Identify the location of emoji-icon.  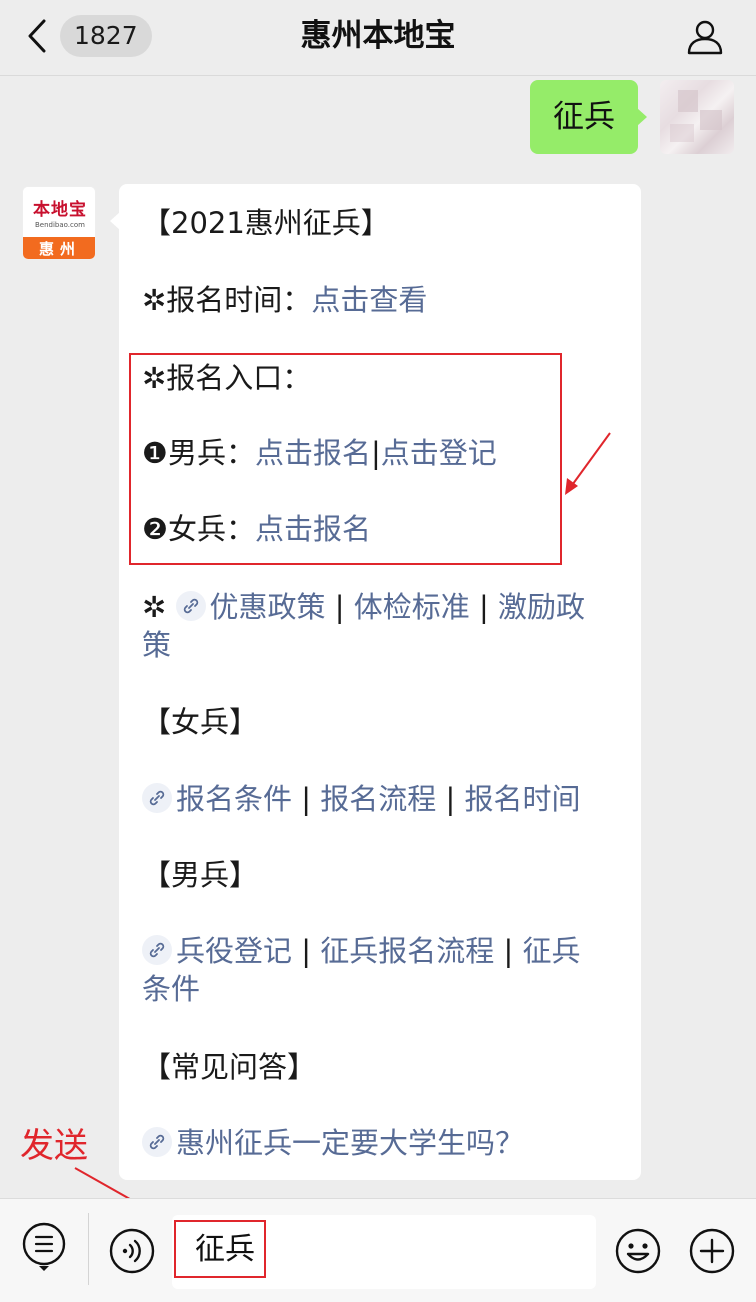
(638, 1251).